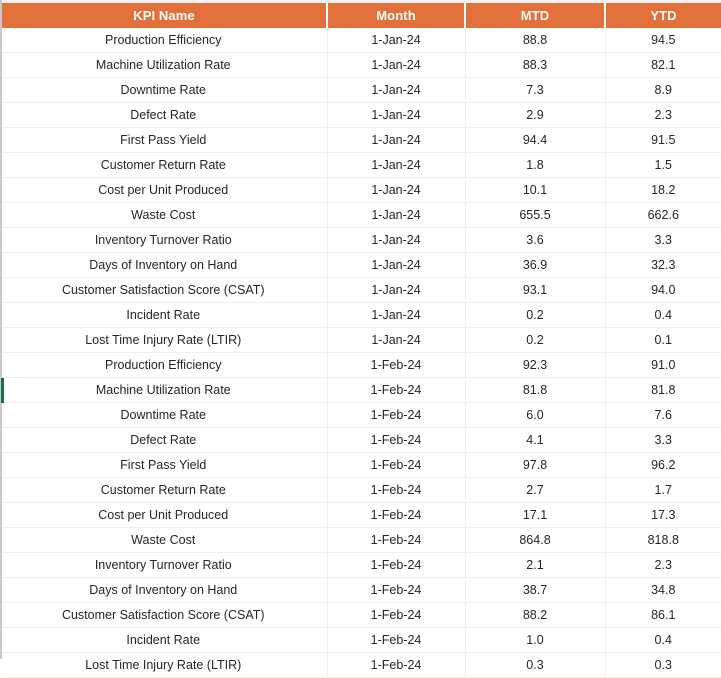 The image size is (721, 678). I want to click on table-row: Production Efficiency 1-Jan-24 88.8 94.5, so click(361, 40).